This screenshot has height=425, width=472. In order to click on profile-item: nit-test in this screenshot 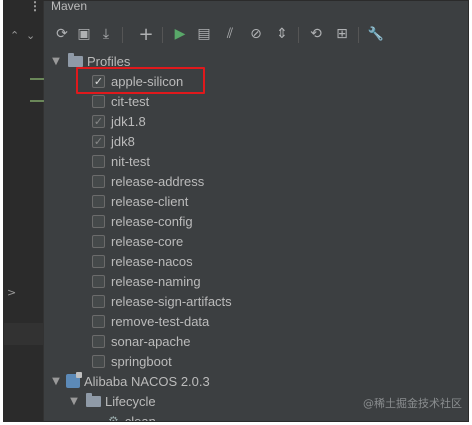, I will do `click(121, 161)`.